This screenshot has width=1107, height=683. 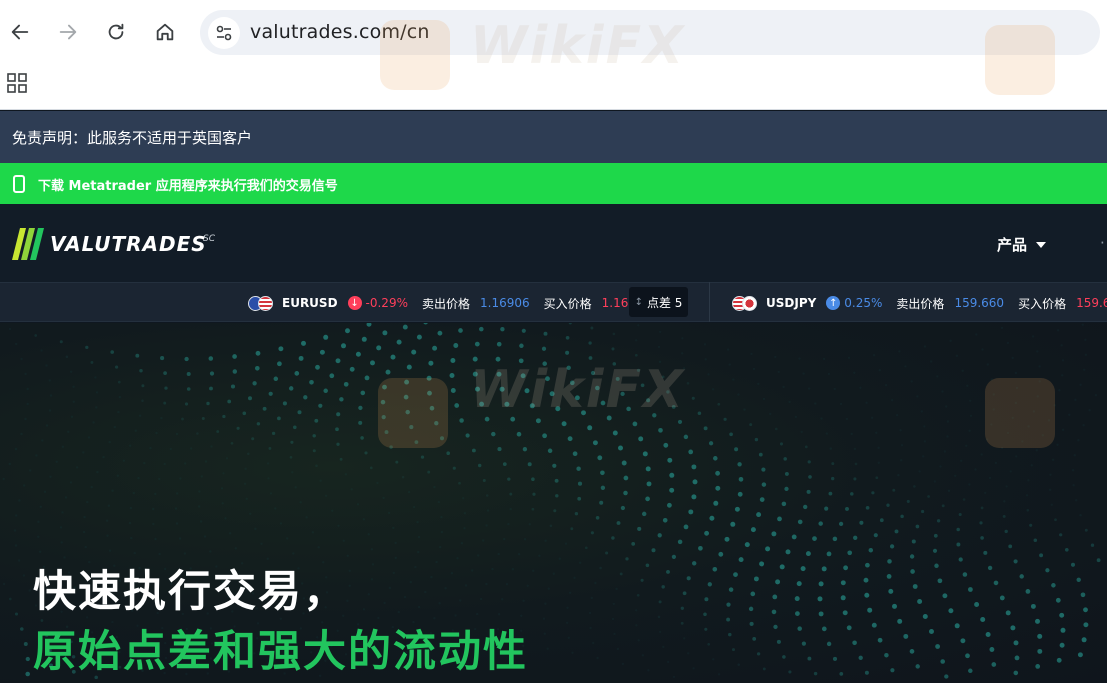 I want to click on spread-icon: ↕, so click(x=638, y=302).